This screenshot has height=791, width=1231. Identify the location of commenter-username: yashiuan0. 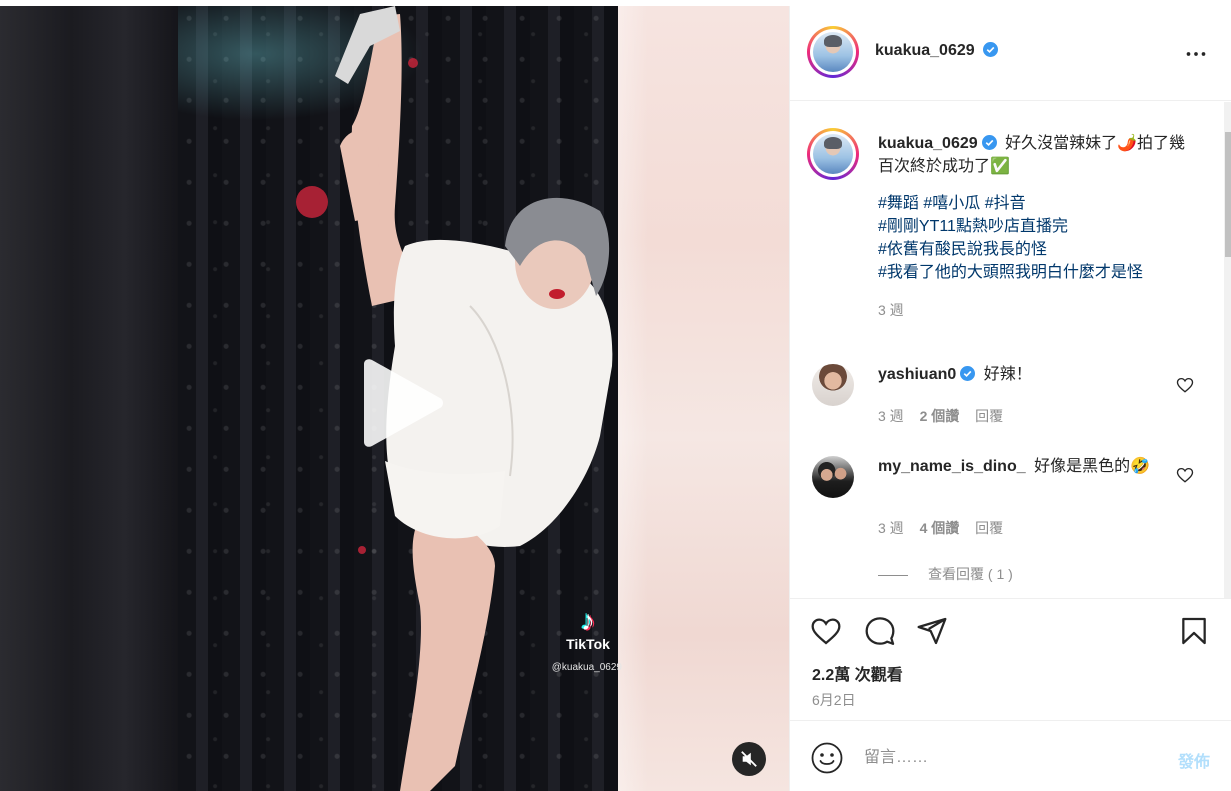
(917, 374).